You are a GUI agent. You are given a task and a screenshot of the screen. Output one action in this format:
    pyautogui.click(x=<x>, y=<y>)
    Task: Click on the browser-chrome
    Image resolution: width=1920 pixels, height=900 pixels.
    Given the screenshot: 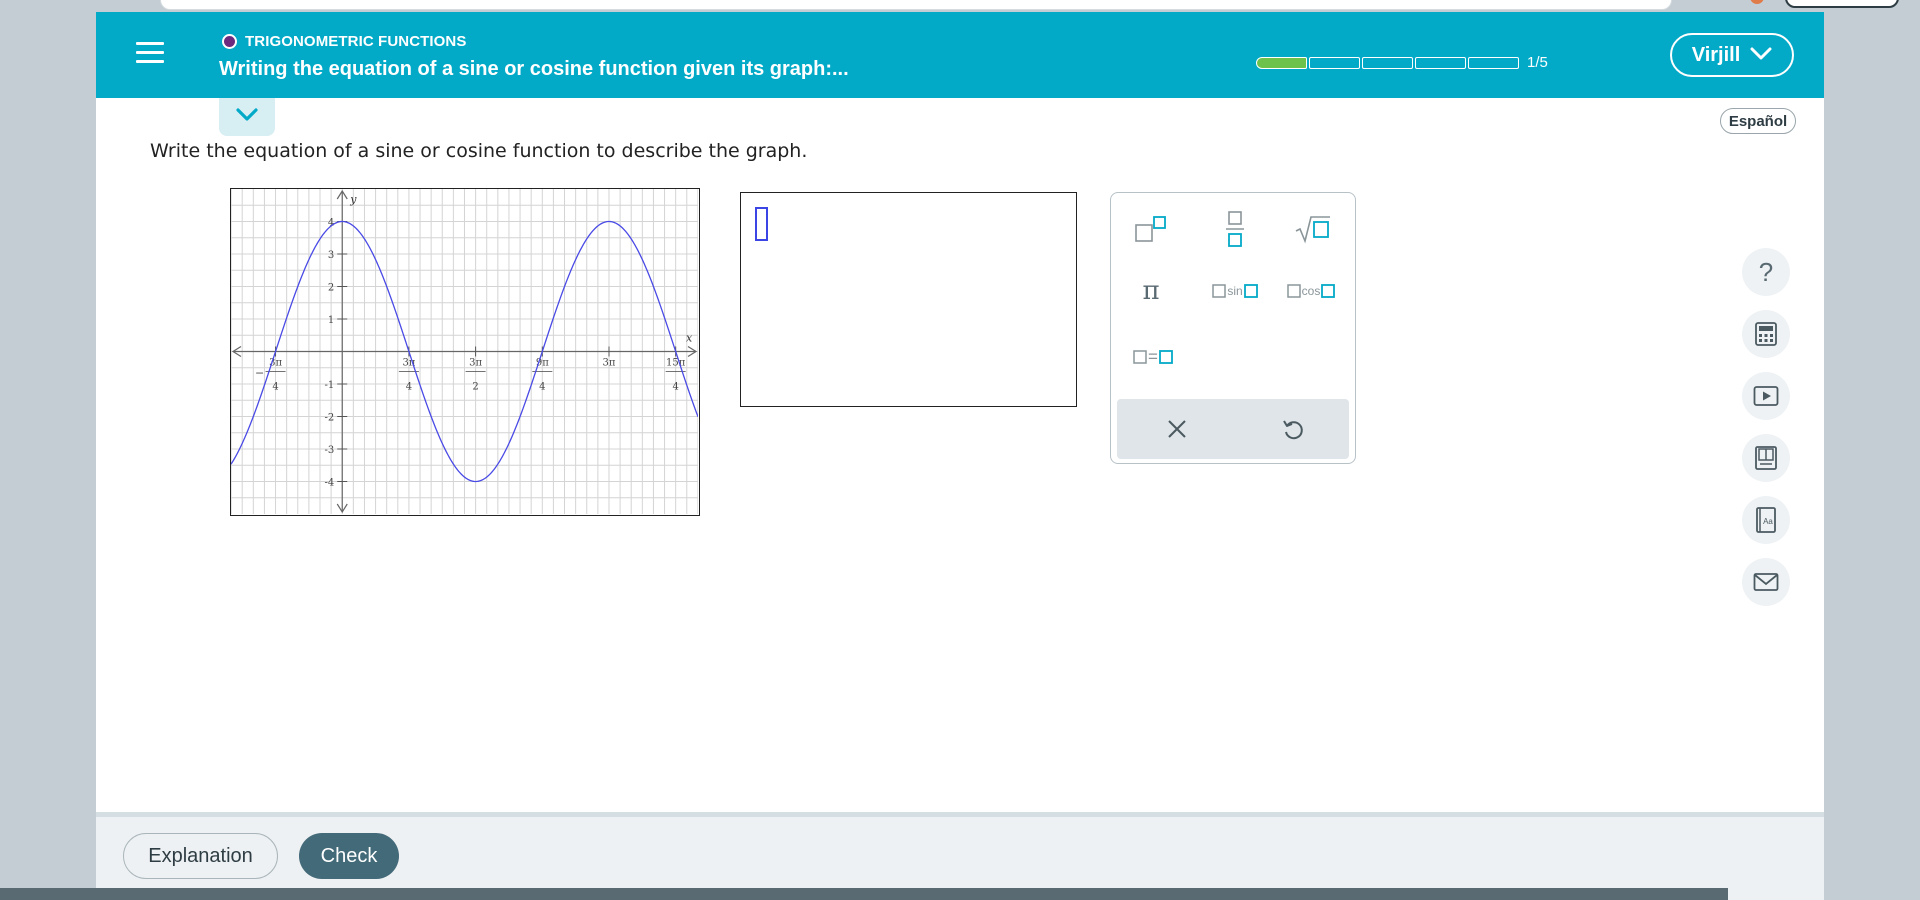 What is the action you would take?
    pyautogui.click(x=960, y=6)
    